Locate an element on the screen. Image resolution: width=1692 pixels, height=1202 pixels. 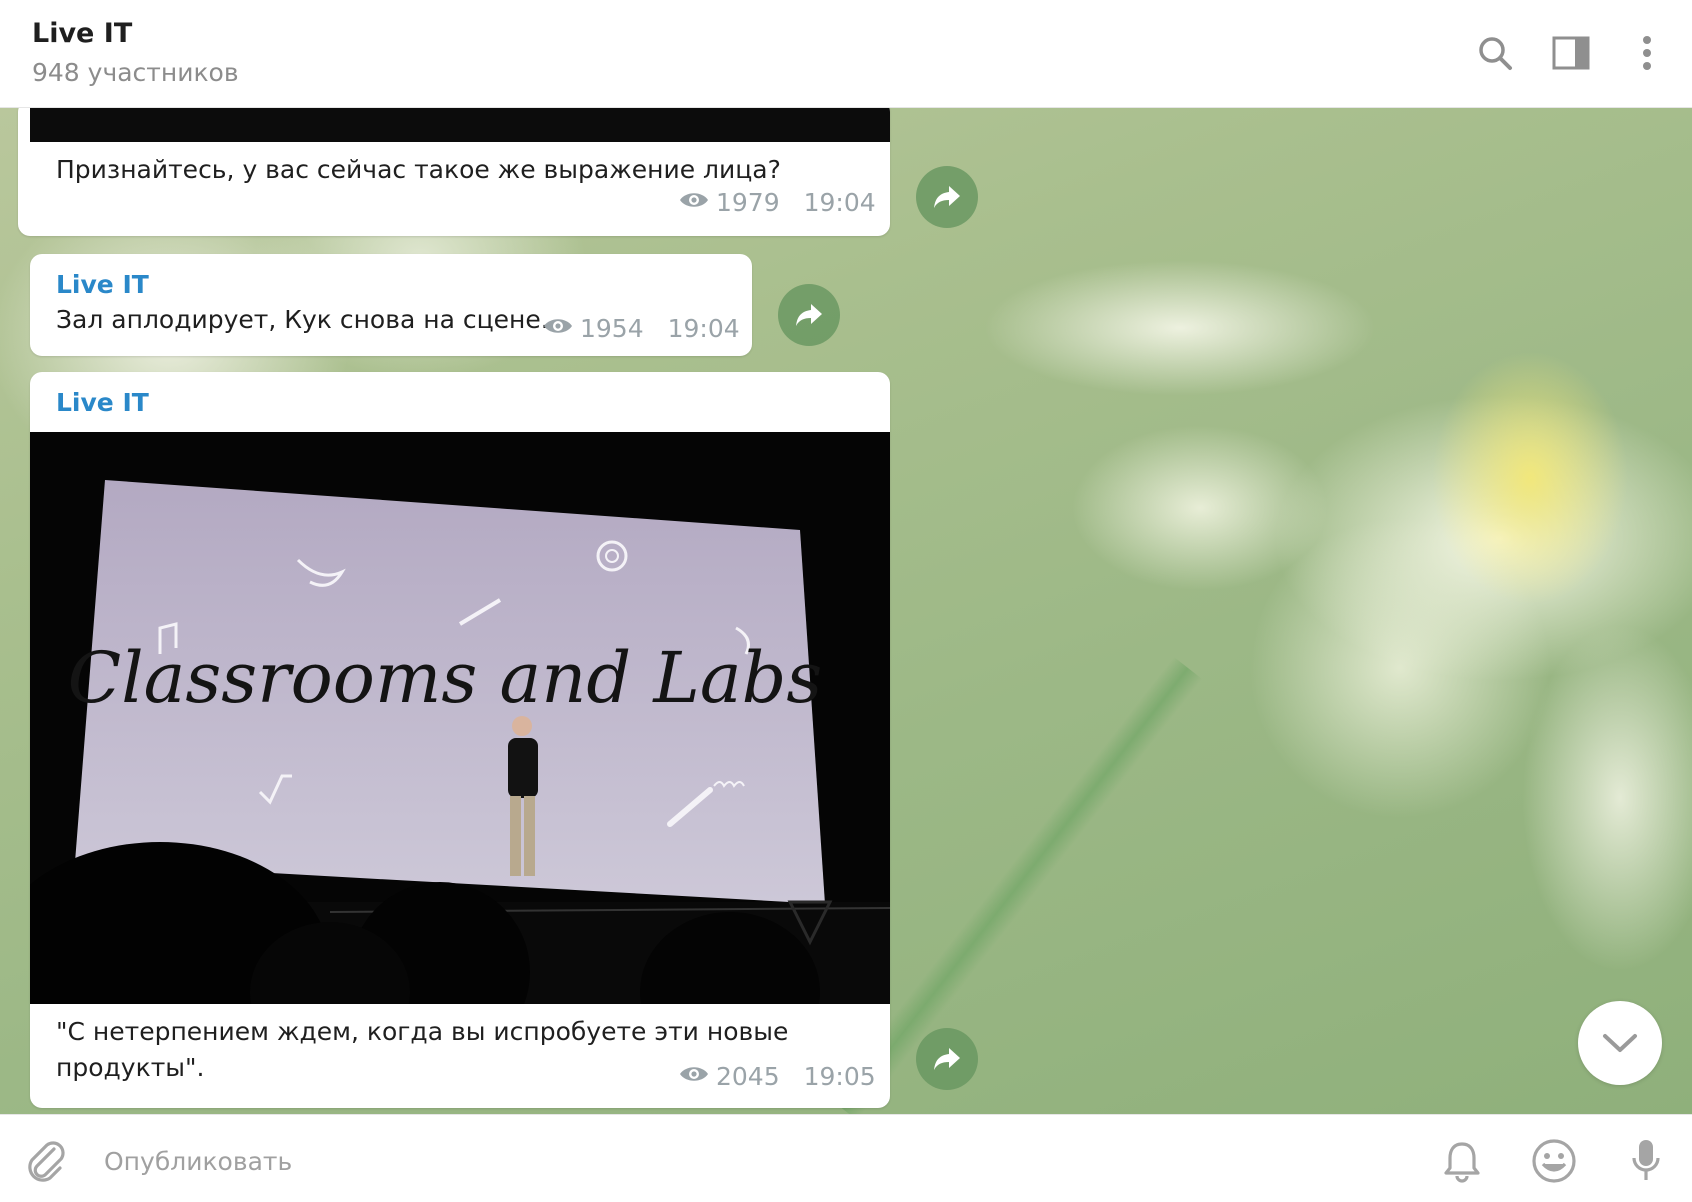
sidebar-toggle-icon is located at coordinates (1571, 53).